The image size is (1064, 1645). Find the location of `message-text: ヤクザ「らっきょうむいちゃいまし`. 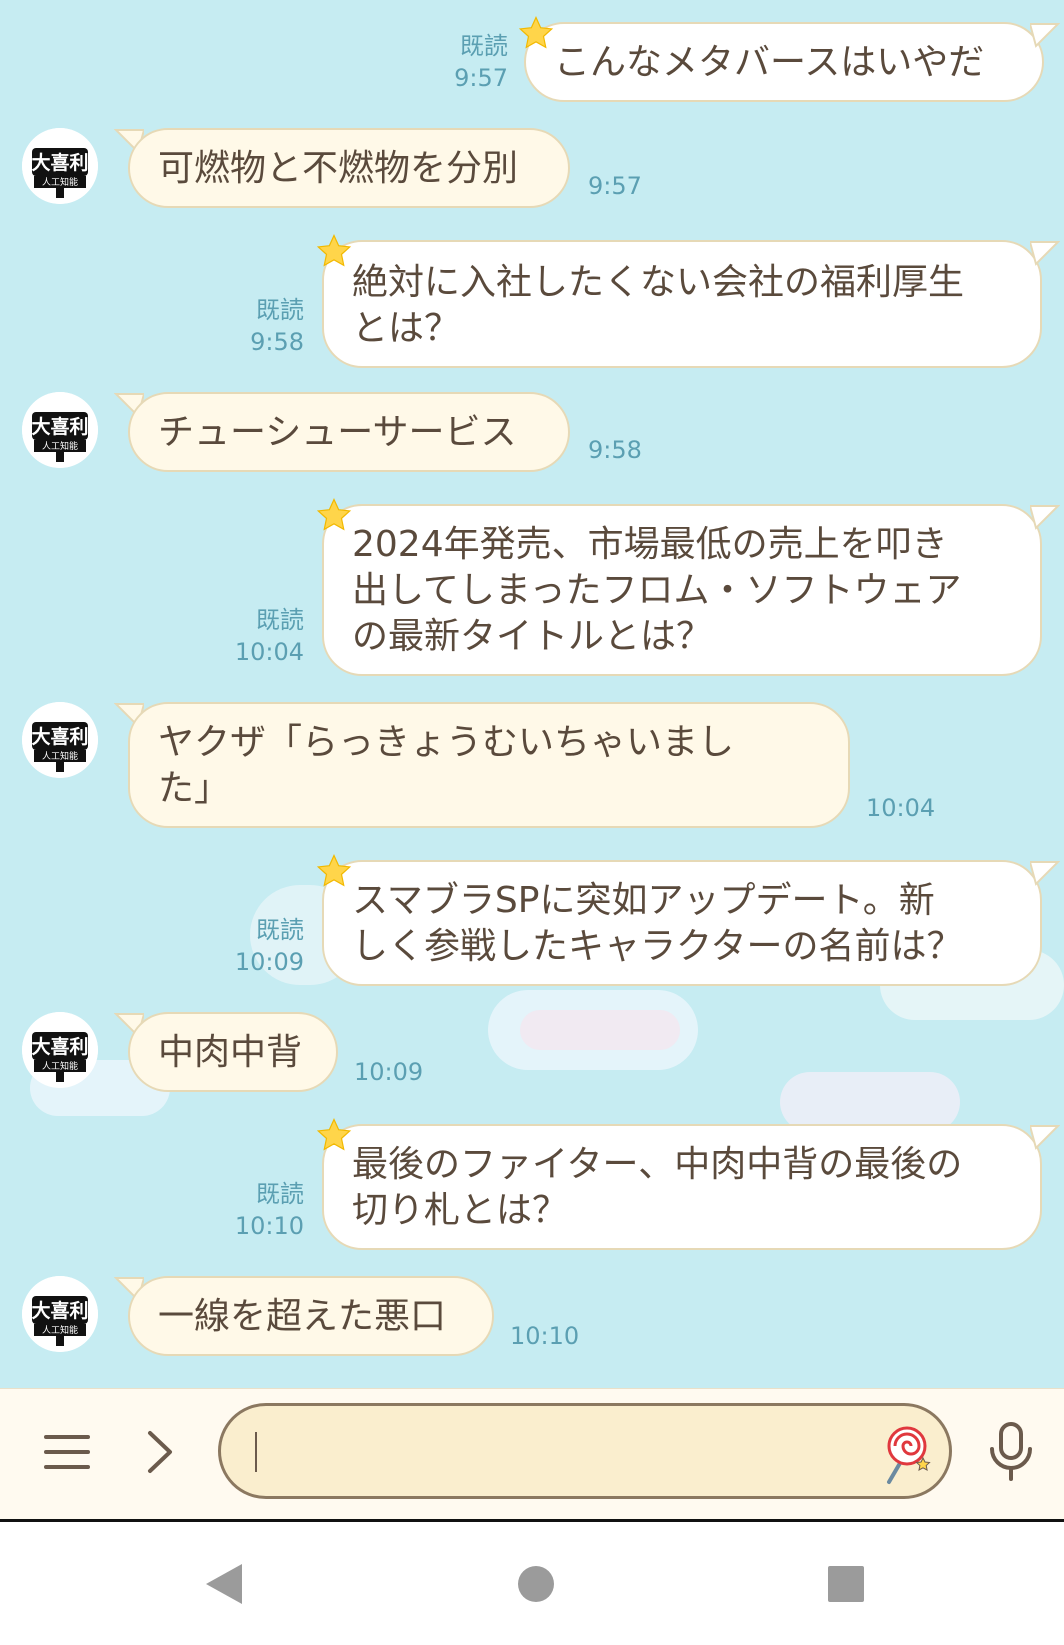

message-text: ヤクザ「らっきょうむいちゃいまし is located at coordinates (446, 742).